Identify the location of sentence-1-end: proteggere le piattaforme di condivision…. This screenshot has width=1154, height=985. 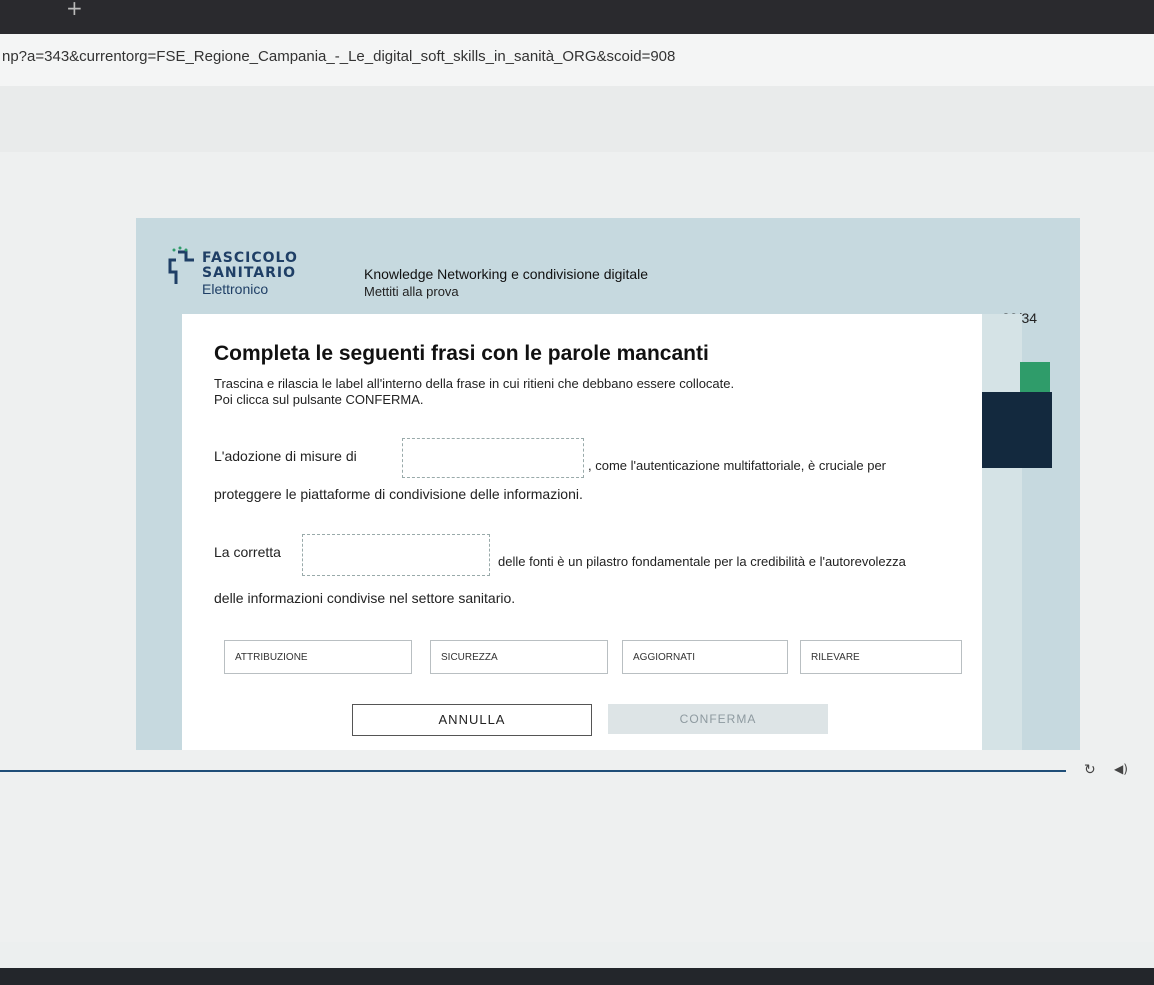
(398, 494).